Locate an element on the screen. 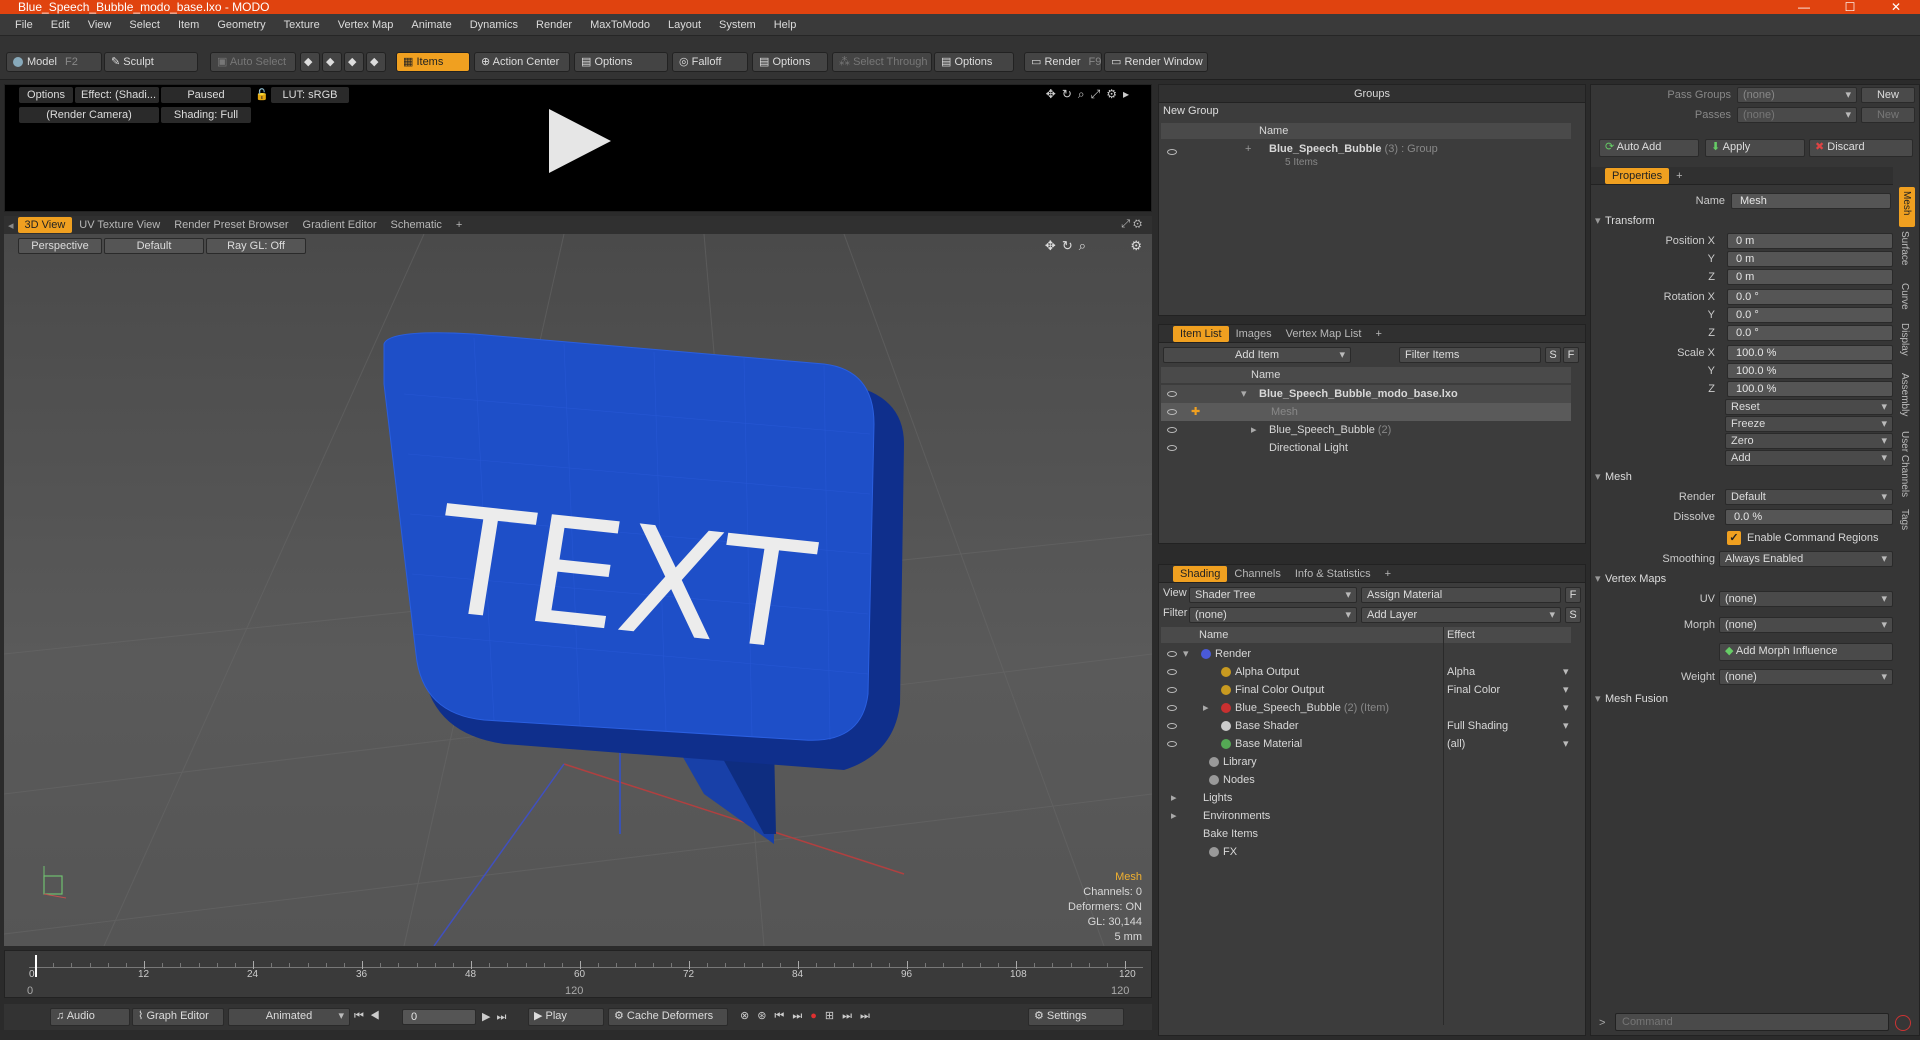 This screenshot has height=1040, width=1920. tab-schematic: Schematic is located at coordinates (416, 225).